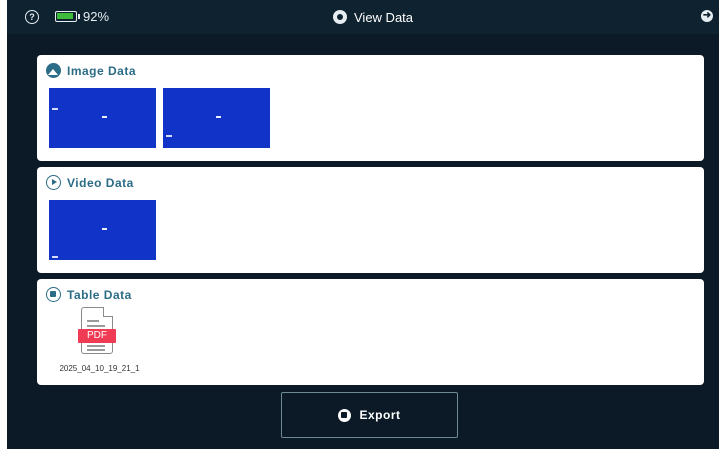 Image resolution: width=725 pixels, height=449 pixels. I want to click on pdf-badge: PDF, so click(97, 336).